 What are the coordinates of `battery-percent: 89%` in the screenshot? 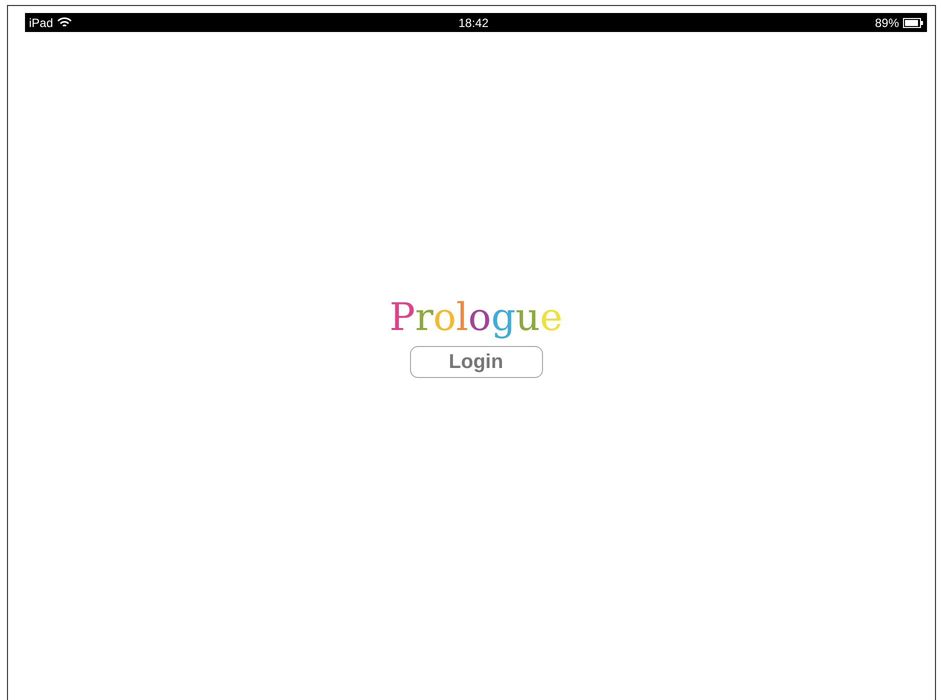 It's located at (886, 22).